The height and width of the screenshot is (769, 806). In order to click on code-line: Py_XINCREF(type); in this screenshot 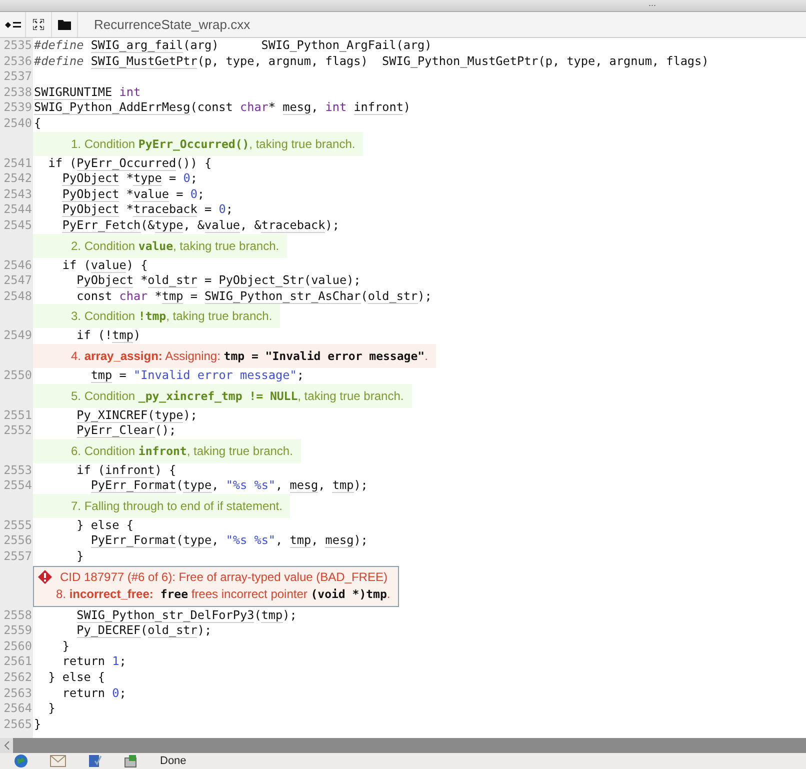, I will do `click(137, 416)`.